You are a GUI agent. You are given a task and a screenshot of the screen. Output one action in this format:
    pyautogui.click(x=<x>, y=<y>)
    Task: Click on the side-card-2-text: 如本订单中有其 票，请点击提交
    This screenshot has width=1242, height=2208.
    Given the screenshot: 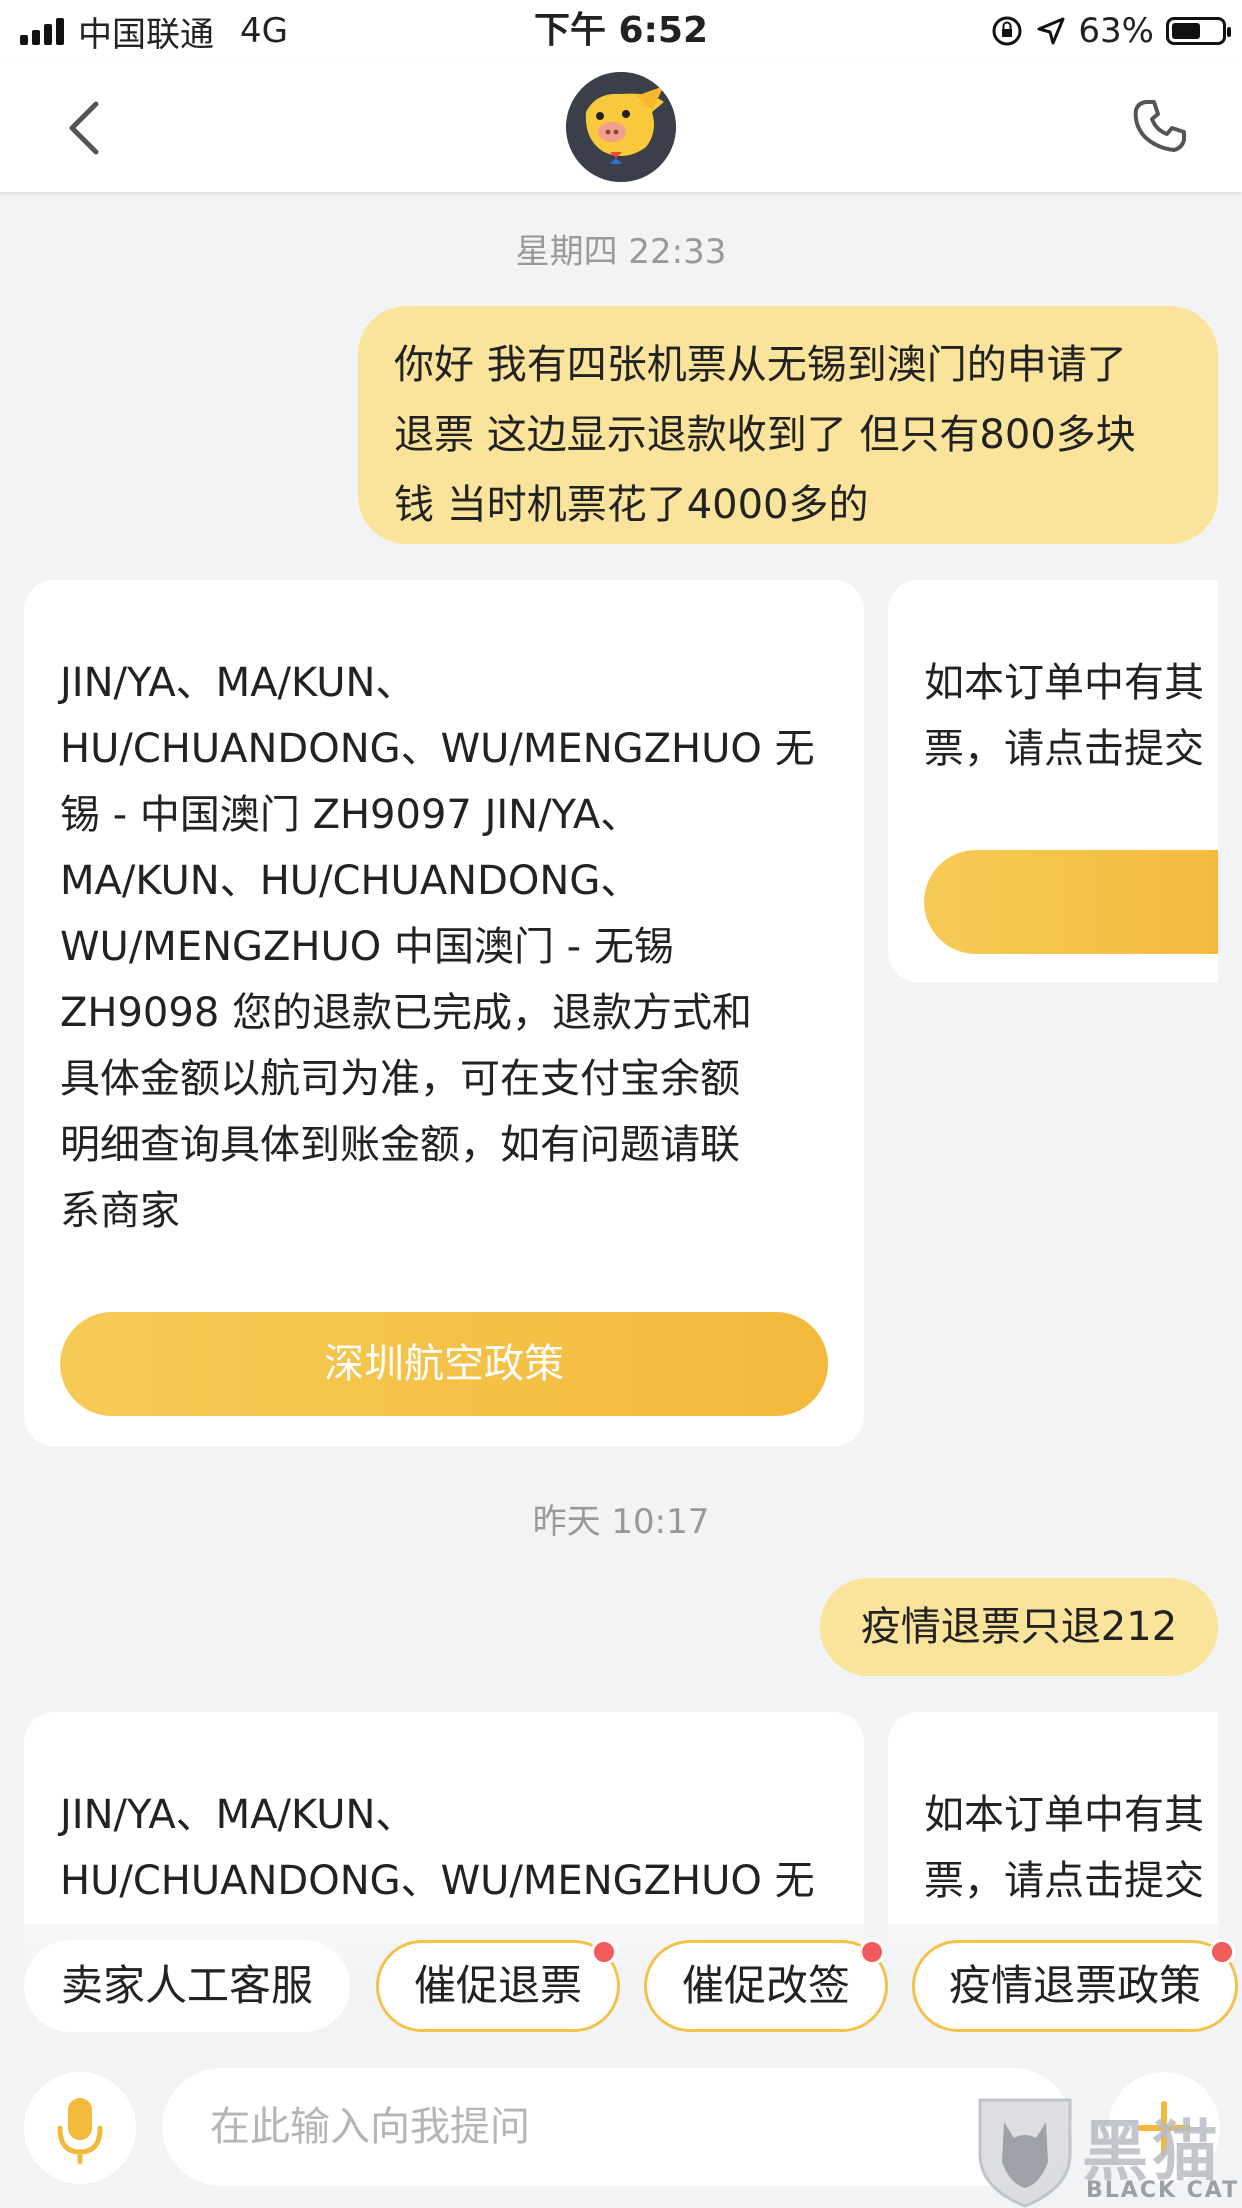 What is the action you would take?
    pyautogui.click(x=1064, y=1848)
    